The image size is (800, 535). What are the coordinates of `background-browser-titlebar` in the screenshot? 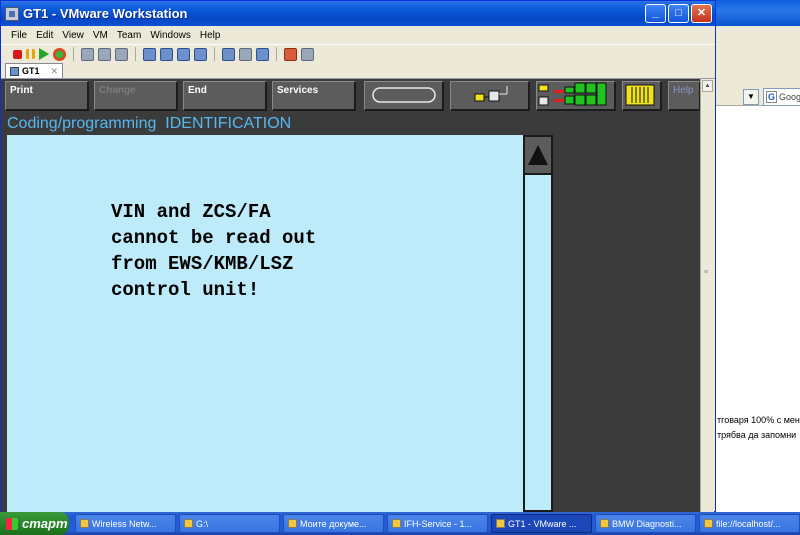 It's located at (756, 13).